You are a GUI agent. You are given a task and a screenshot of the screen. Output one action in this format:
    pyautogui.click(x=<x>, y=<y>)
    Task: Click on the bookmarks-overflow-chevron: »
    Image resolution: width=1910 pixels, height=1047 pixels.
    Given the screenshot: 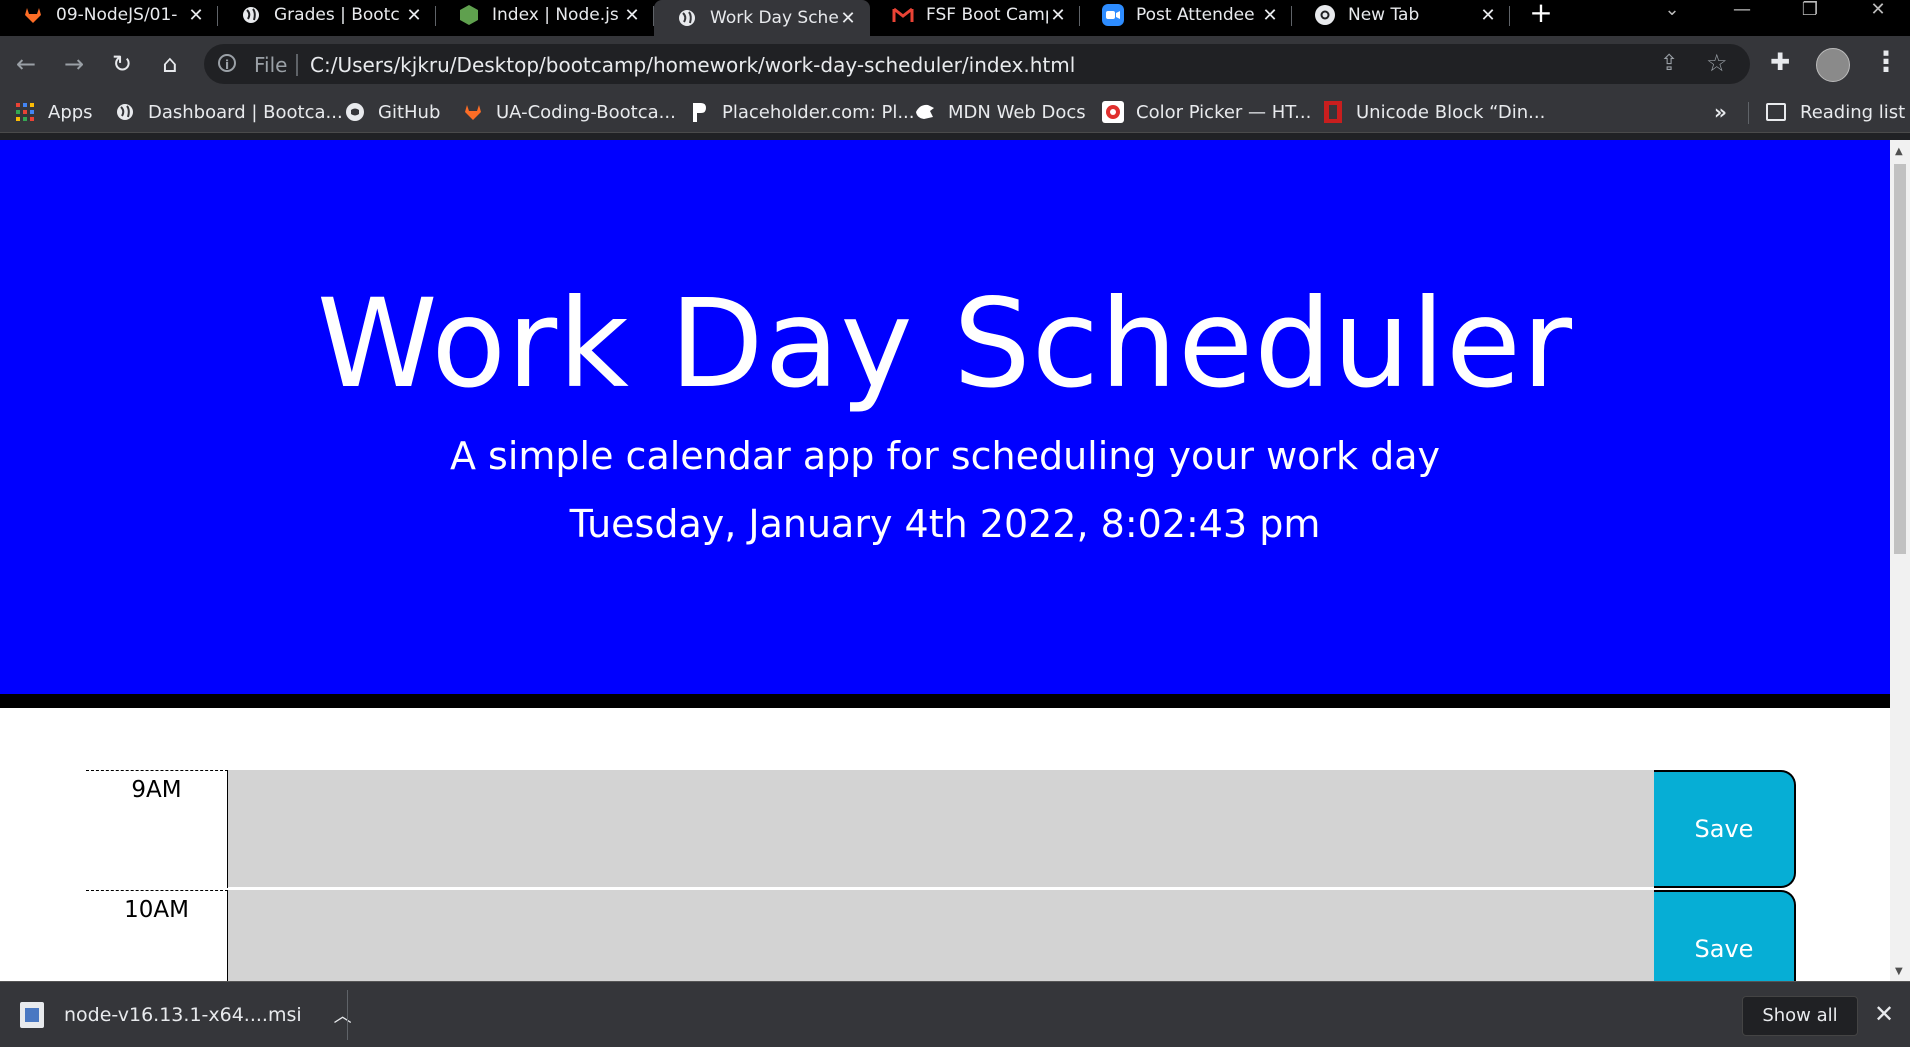 What is the action you would take?
    pyautogui.click(x=1720, y=112)
    